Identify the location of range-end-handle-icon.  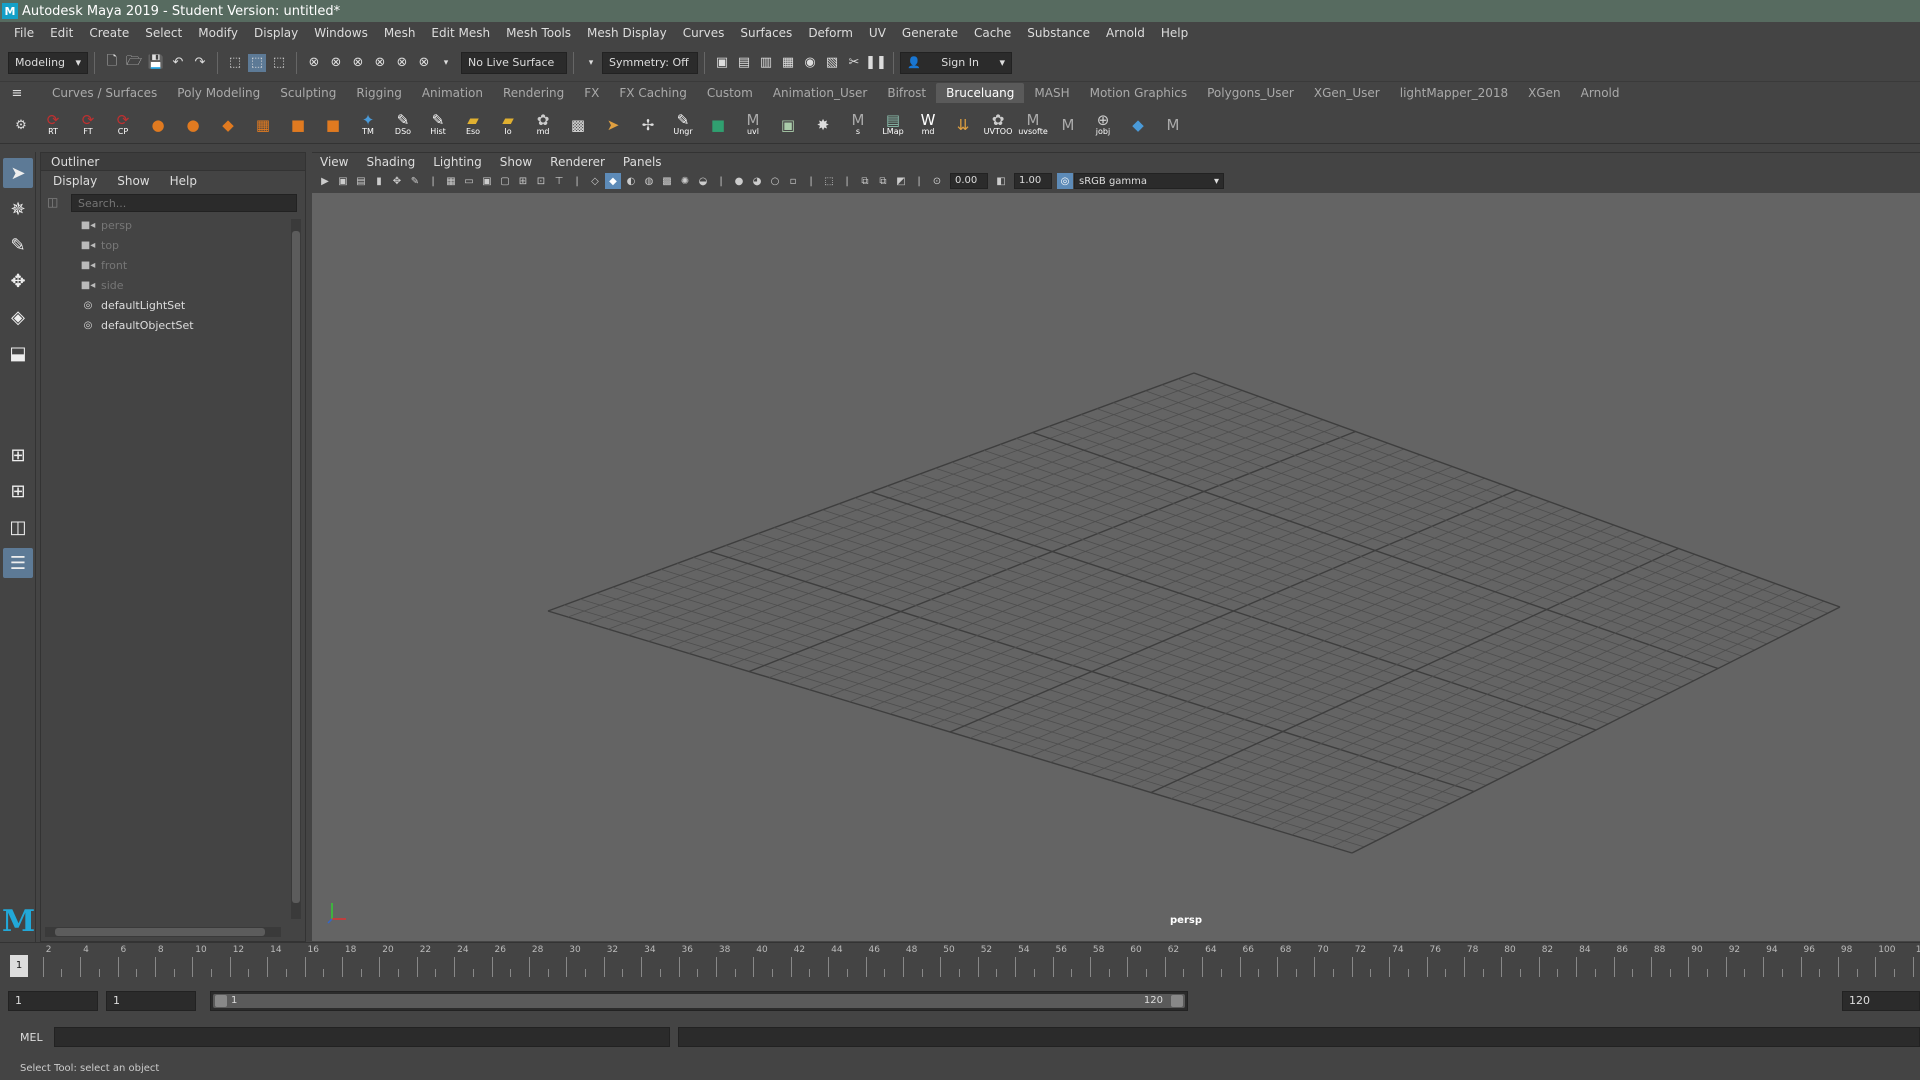
(1177, 1001).